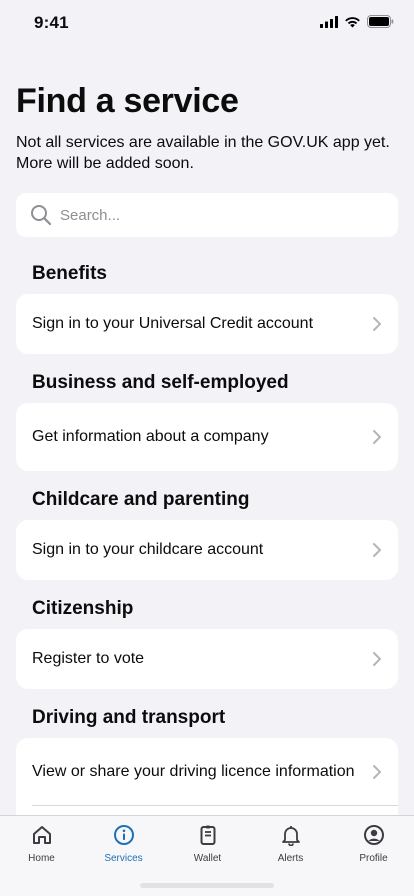  What do you see at coordinates (207, 846) in the screenshot?
I see `tab-wallet: Wallet` at bounding box center [207, 846].